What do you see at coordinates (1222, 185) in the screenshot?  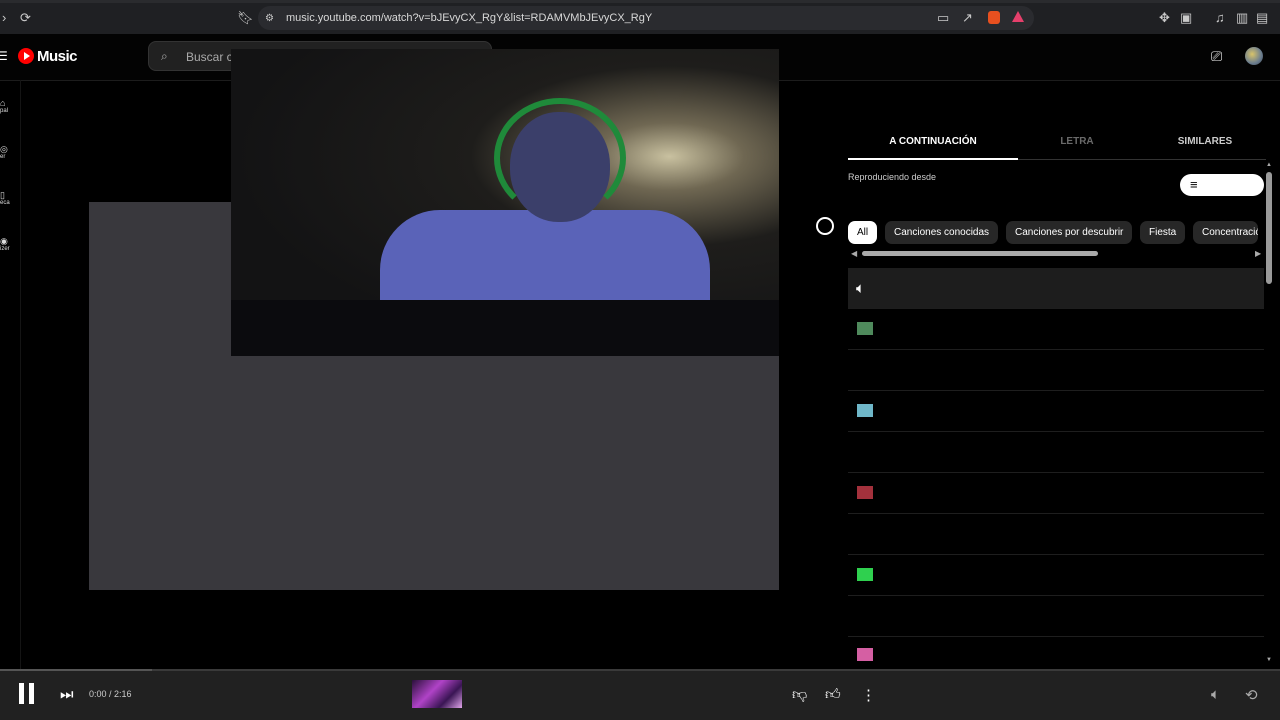 I see `save-queue-button: ≡` at bounding box center [1222, 185].